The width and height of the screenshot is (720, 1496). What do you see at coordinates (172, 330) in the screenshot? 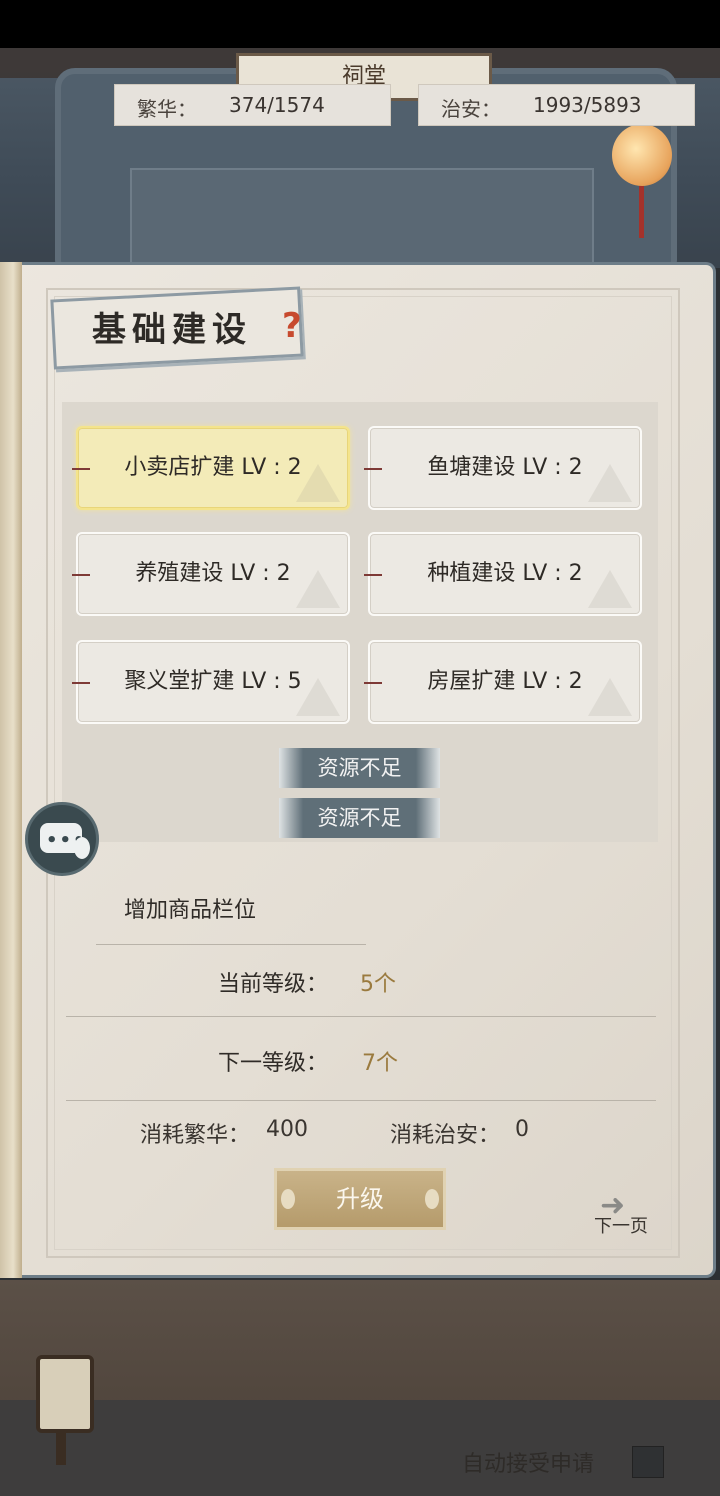
I see `panel-title: 基础建设` at bounding box center [172, 330].